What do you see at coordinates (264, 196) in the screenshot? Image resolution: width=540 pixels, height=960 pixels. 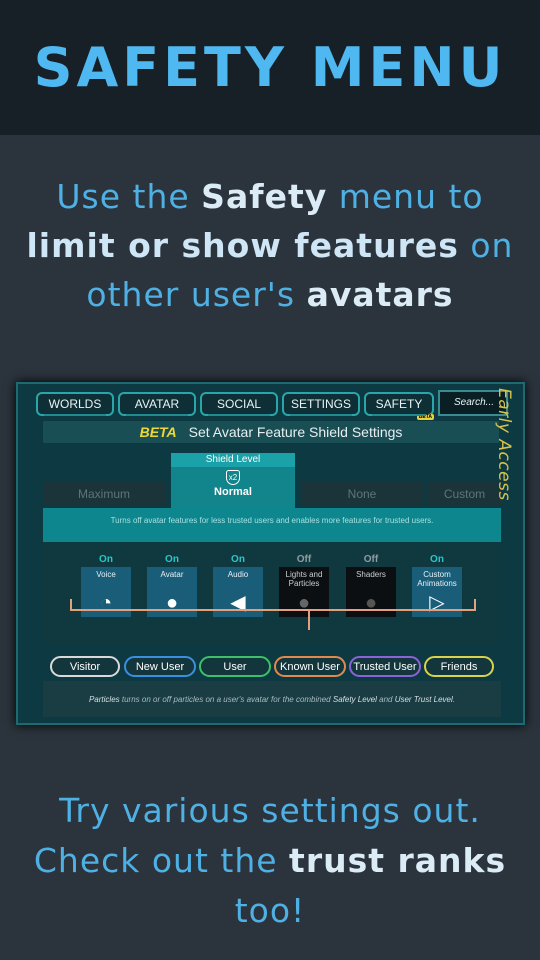 I see `intro-line1-bold: Safety` at bounding box center [264, 196].